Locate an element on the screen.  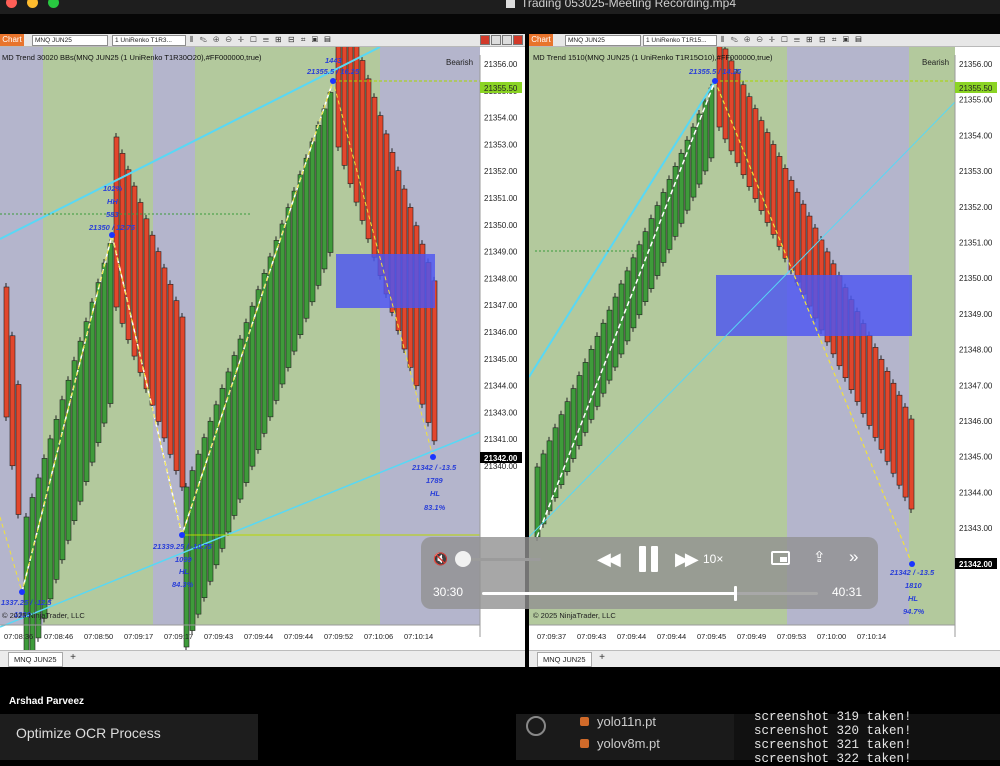
file-item: yolov8m.pt is located at coordinates (620, 743).